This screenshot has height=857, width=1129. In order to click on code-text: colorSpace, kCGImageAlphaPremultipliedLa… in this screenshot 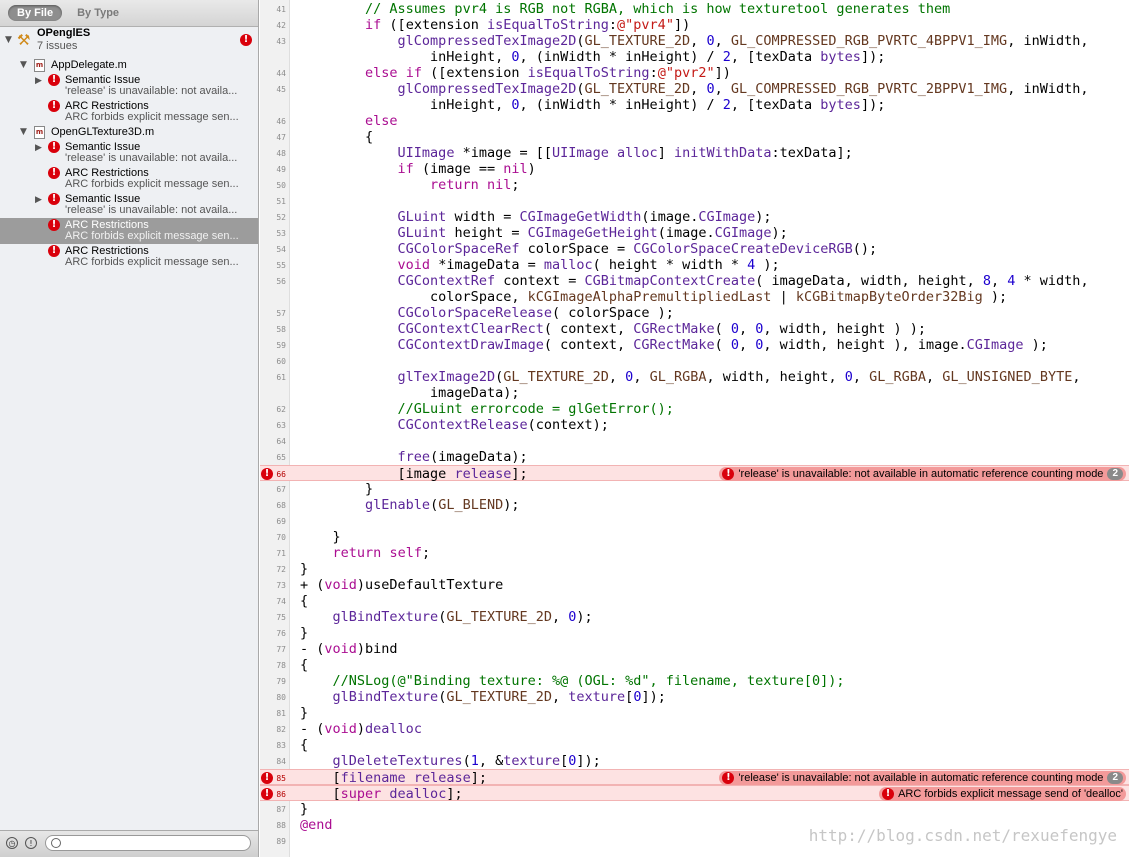, I will do `click(719, 297)`.